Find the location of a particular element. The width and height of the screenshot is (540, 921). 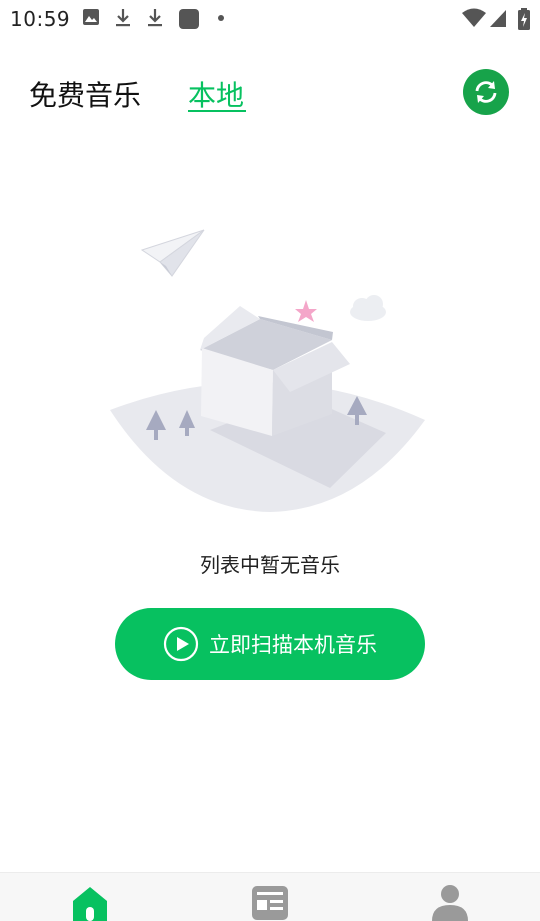

bottom-nav is located at coordinates (270, 896).